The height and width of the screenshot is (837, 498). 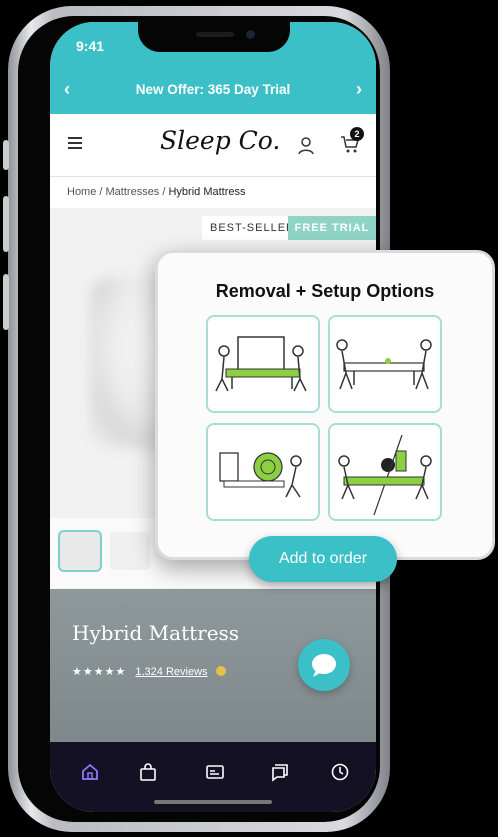 I want to click on silent-switch, so click(x=6, y=155).